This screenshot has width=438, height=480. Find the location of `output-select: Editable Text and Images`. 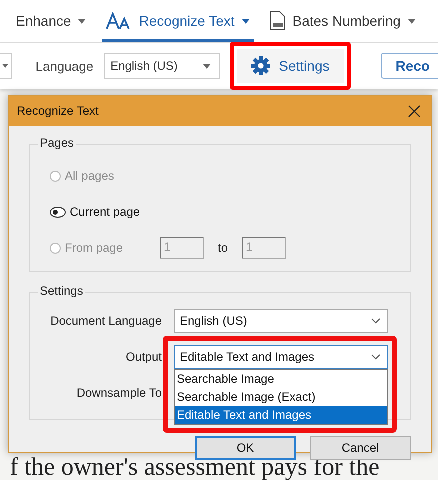

output-select: Editable Text and Images is located at coordinates (281, 357).